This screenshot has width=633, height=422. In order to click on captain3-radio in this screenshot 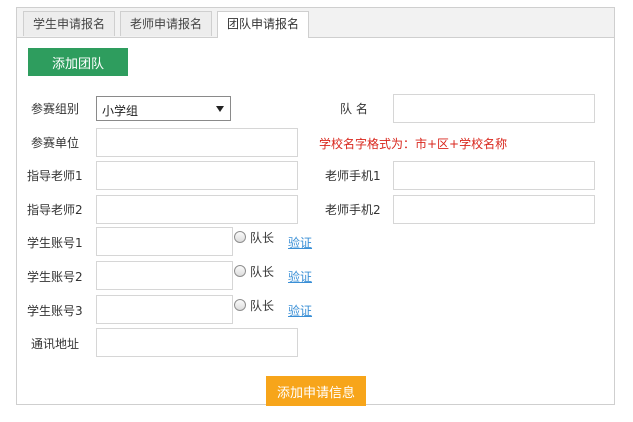, I will do `click(240, 305)`.